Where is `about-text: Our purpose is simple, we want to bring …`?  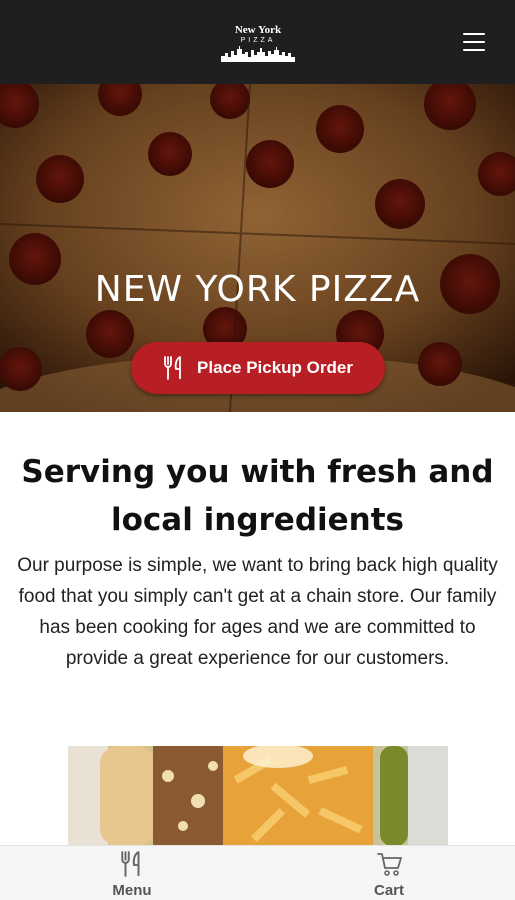 about-text: Our purpose is simple, we want to bring … is located at coordinates (257, 612).